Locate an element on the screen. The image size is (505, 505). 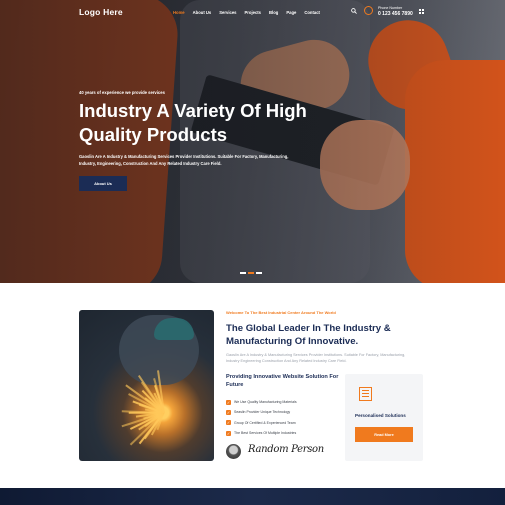
document-icon is located at coordinates (365, 394).